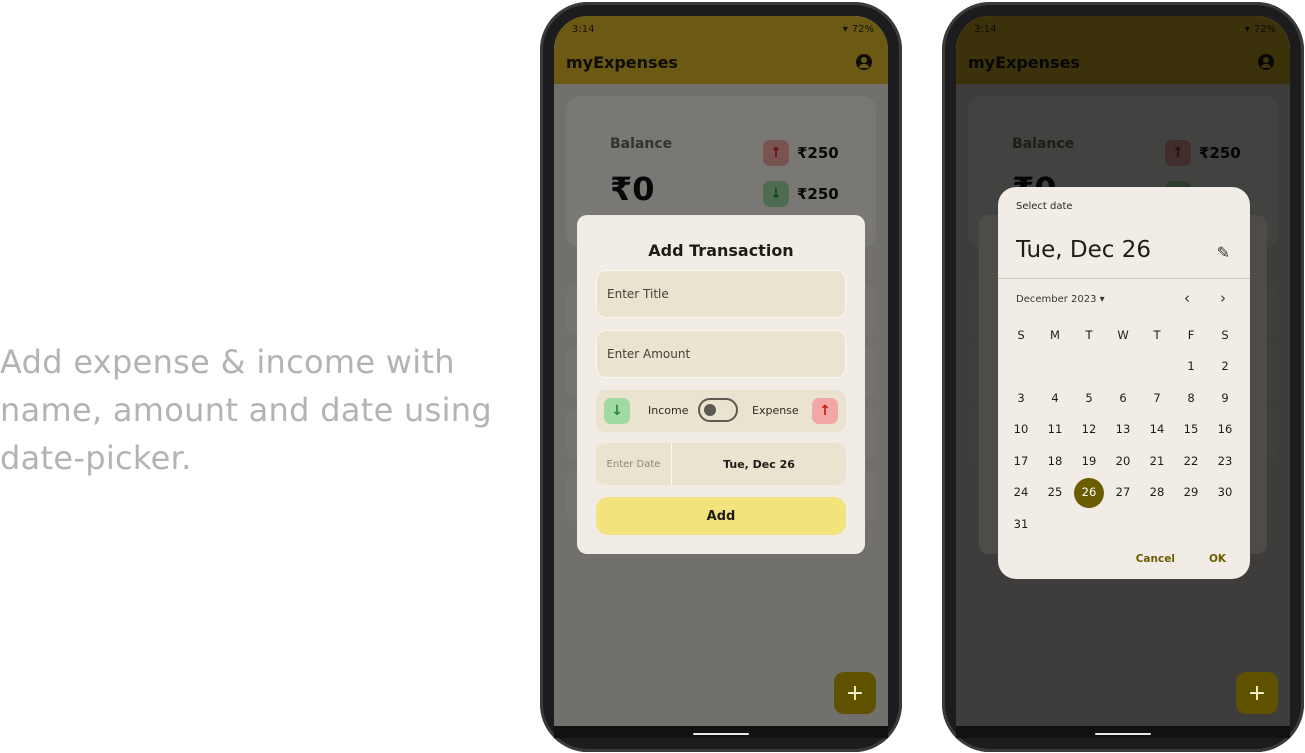 This screenshot has height=753, width=1305. I want to click on dialog-actions: Cancel OK, so click(1181, 559).